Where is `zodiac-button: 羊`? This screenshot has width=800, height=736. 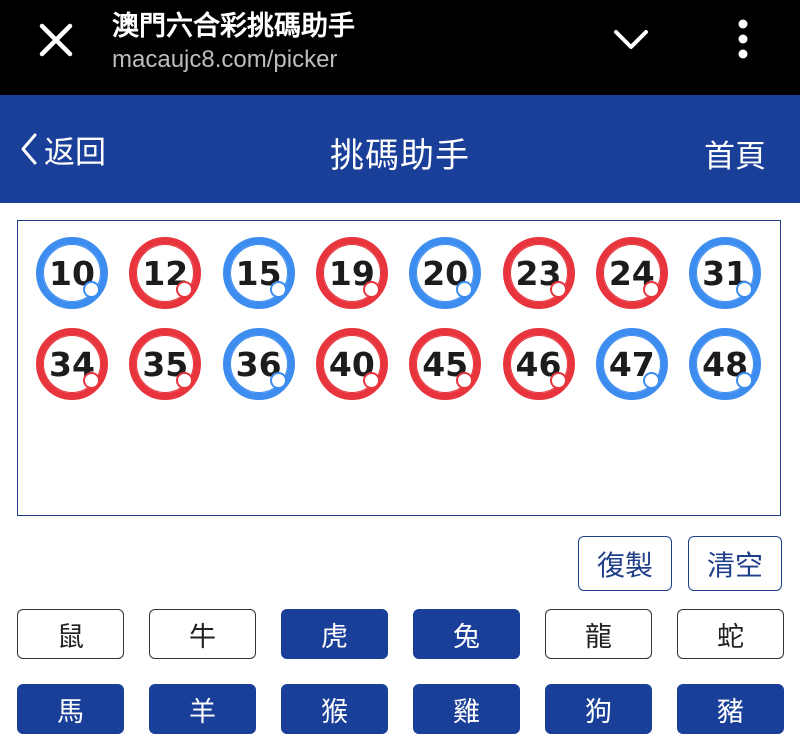
zodiac-button: 羊 is located at coordinates (202, 709).